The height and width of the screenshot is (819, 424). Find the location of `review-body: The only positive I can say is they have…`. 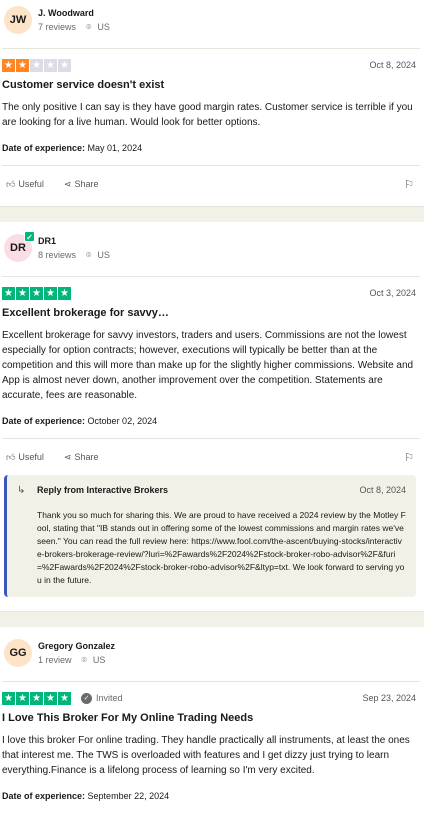

review-body: The only positive I can say is they have… is located at coordinates (207, 115).